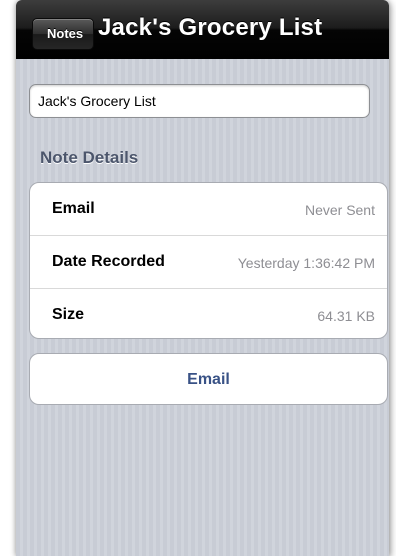 The image size is (396, 556). I want to click on back-button-label: Notes, so click(65, 33).